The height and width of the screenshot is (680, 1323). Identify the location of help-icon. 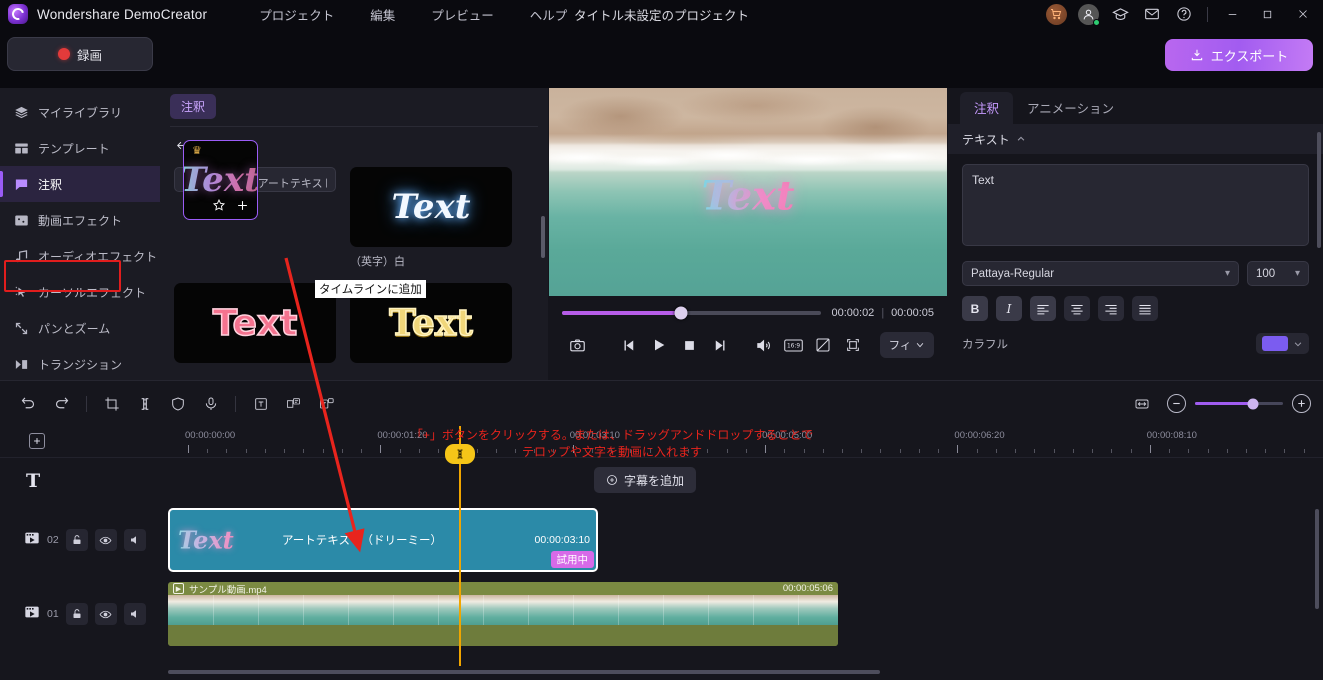
(1184, 14).